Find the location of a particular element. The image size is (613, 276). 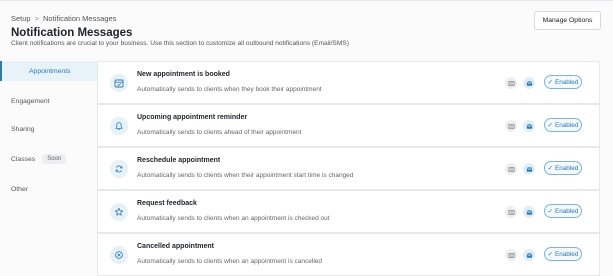

notification-title: New appointment is booked is located at coordinates (183, 74).